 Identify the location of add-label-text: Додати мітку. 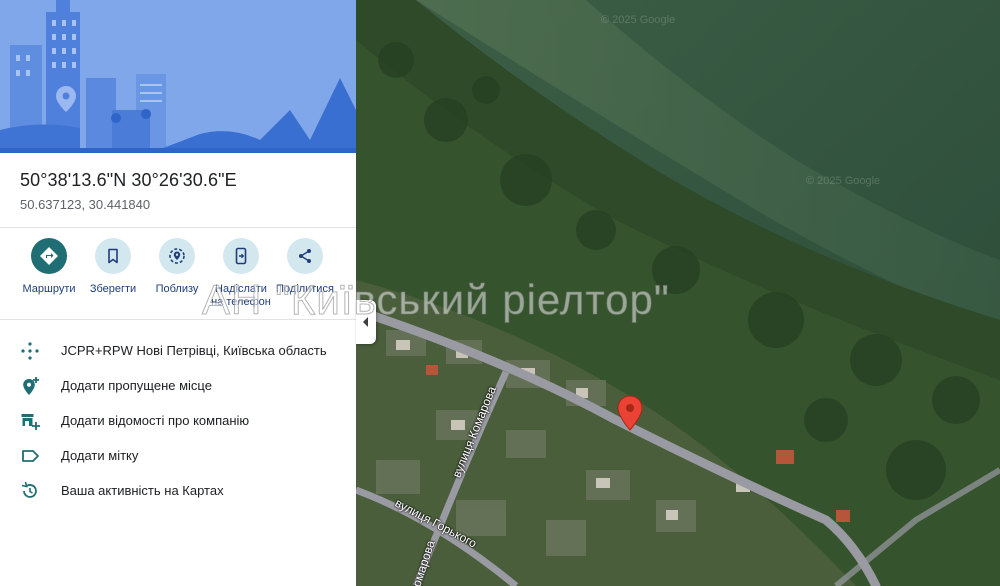
(100, 455).